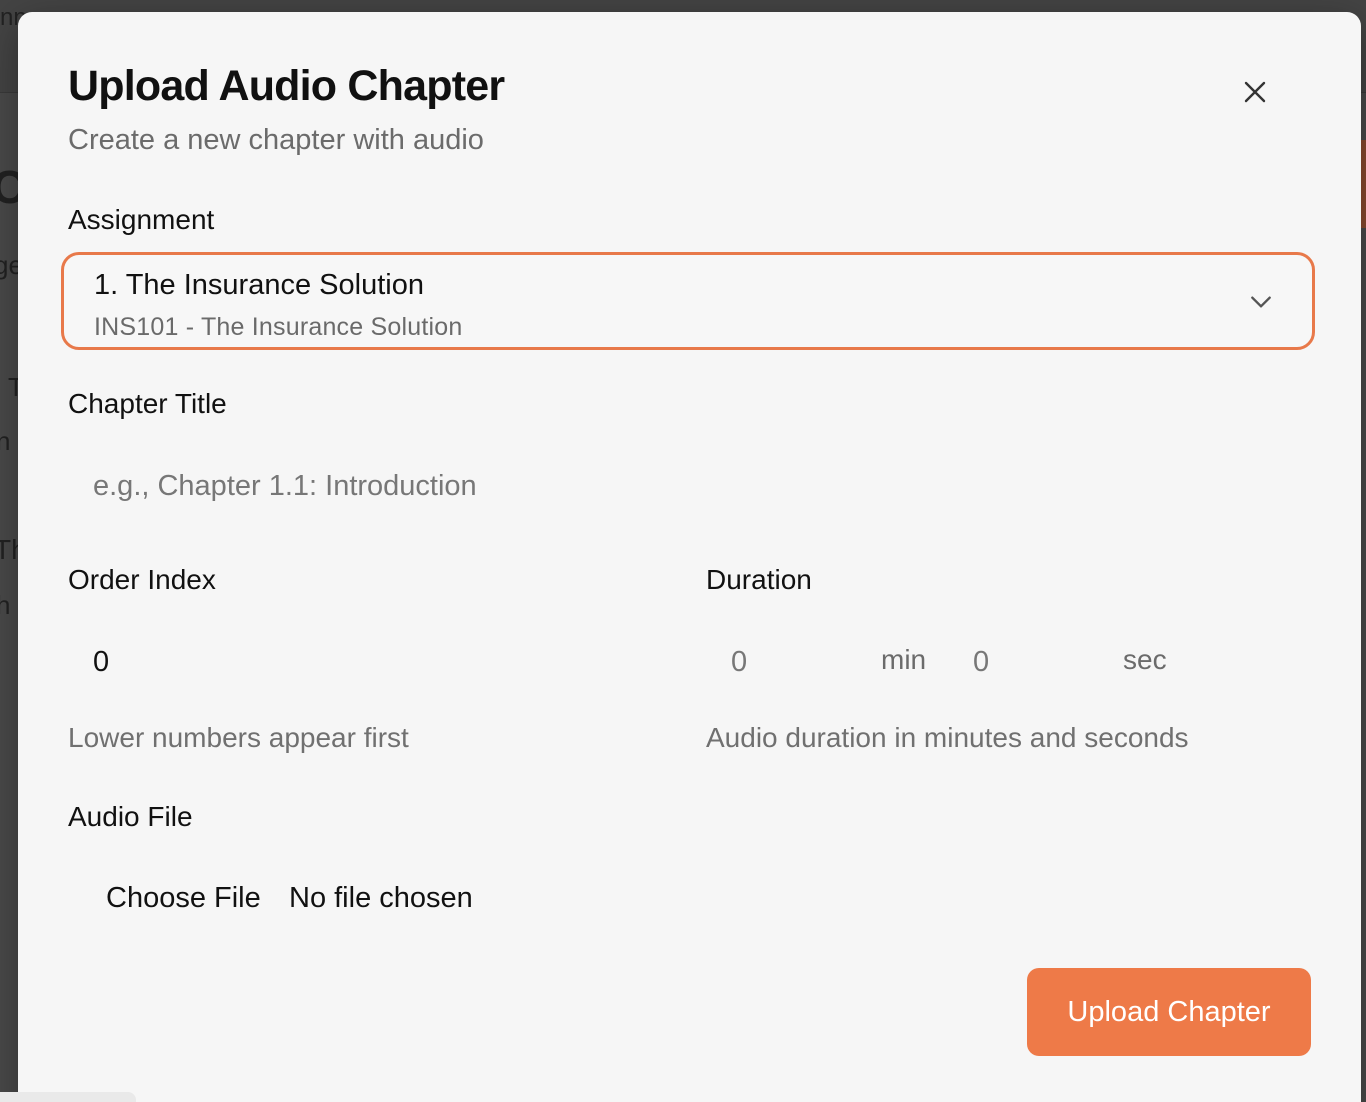 The width and height of the screenshot is (1366, 1102). I want to click on minutes-unit-label: min, so click(904, 659).